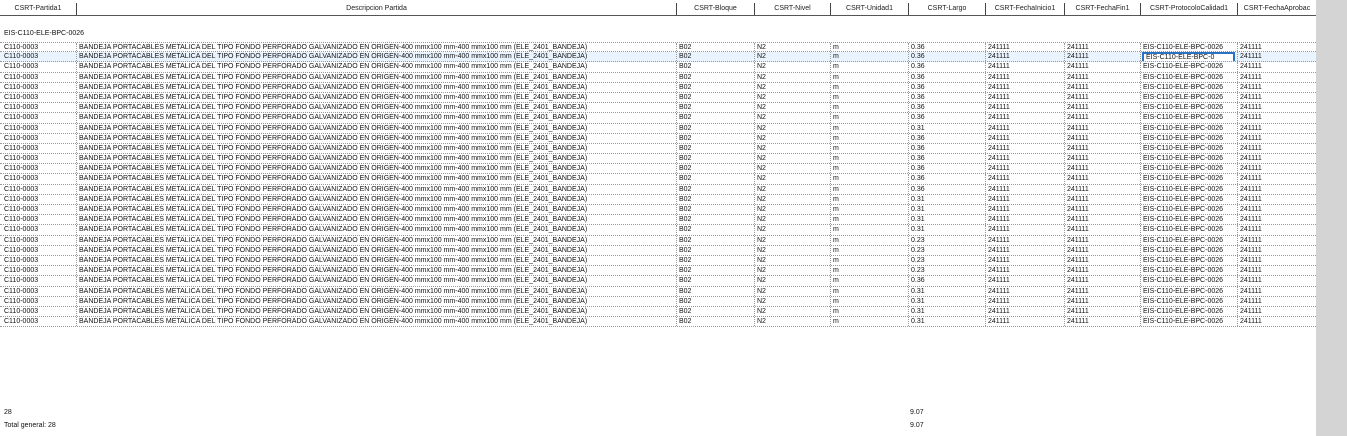 The height and width of the screenshot is (436, 1347). I want to click on cell-largo: 0.23, so click(946, 240).